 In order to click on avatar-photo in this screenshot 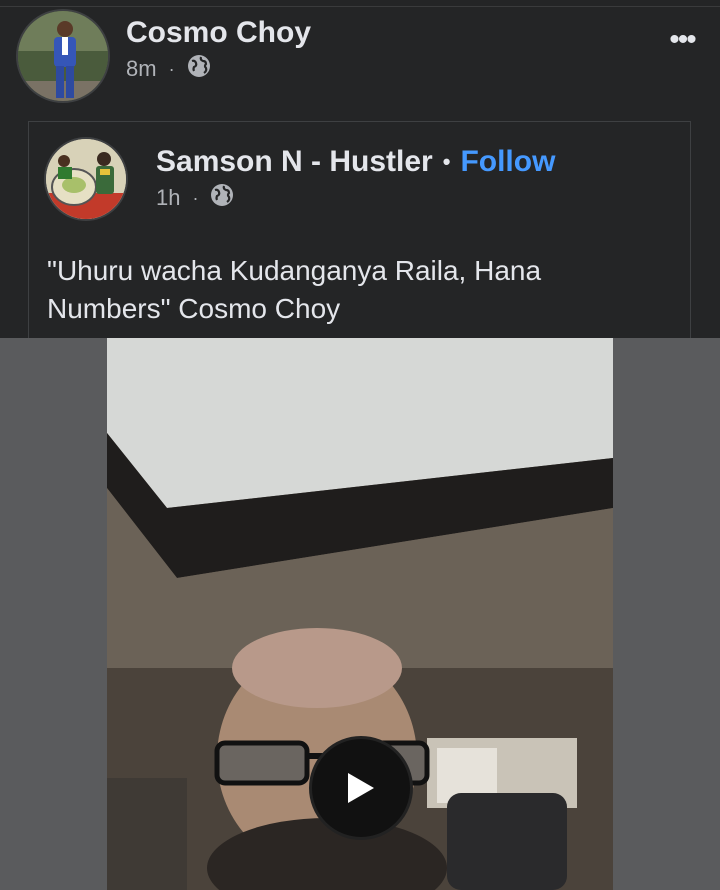, I will do `click(63, 56)`.